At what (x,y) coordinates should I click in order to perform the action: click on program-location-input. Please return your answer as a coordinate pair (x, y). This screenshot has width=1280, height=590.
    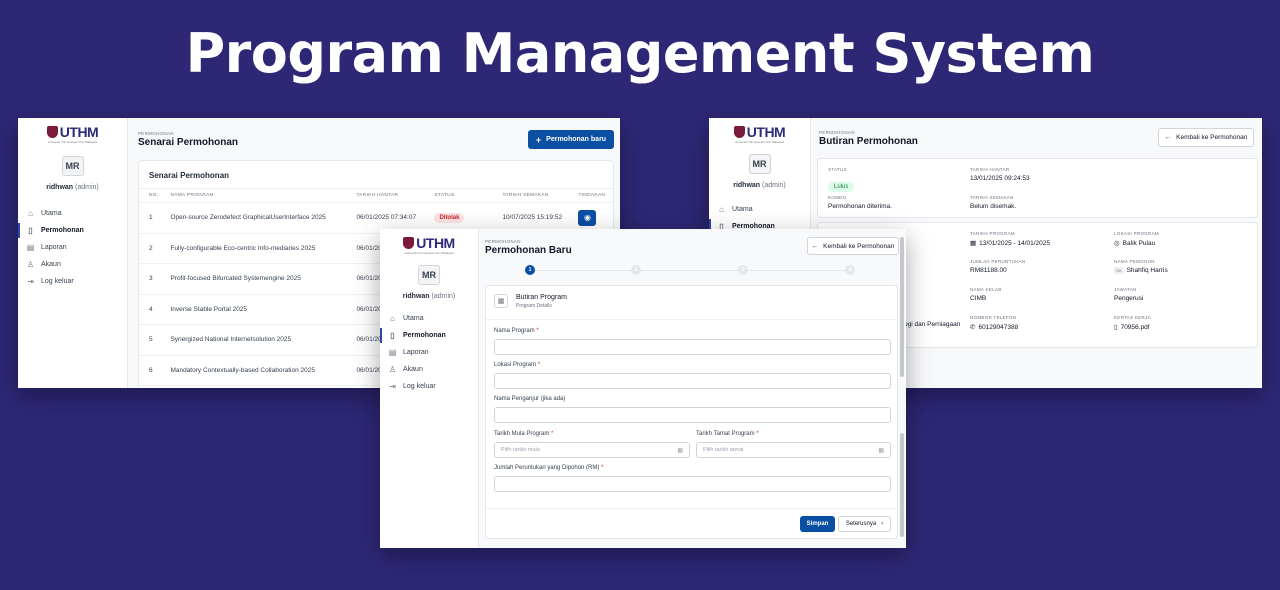
    Looking at the image, I should click on (692, 381).